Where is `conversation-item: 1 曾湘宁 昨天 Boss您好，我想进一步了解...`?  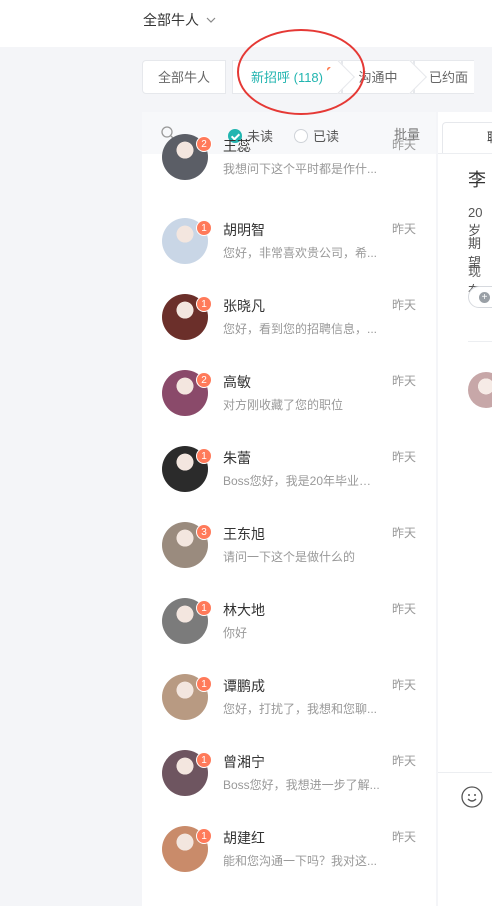 conversation-item: 1 曾湘宁 昨天 Boss您好，我想进一步了解... is located at coordinates (289, 788).